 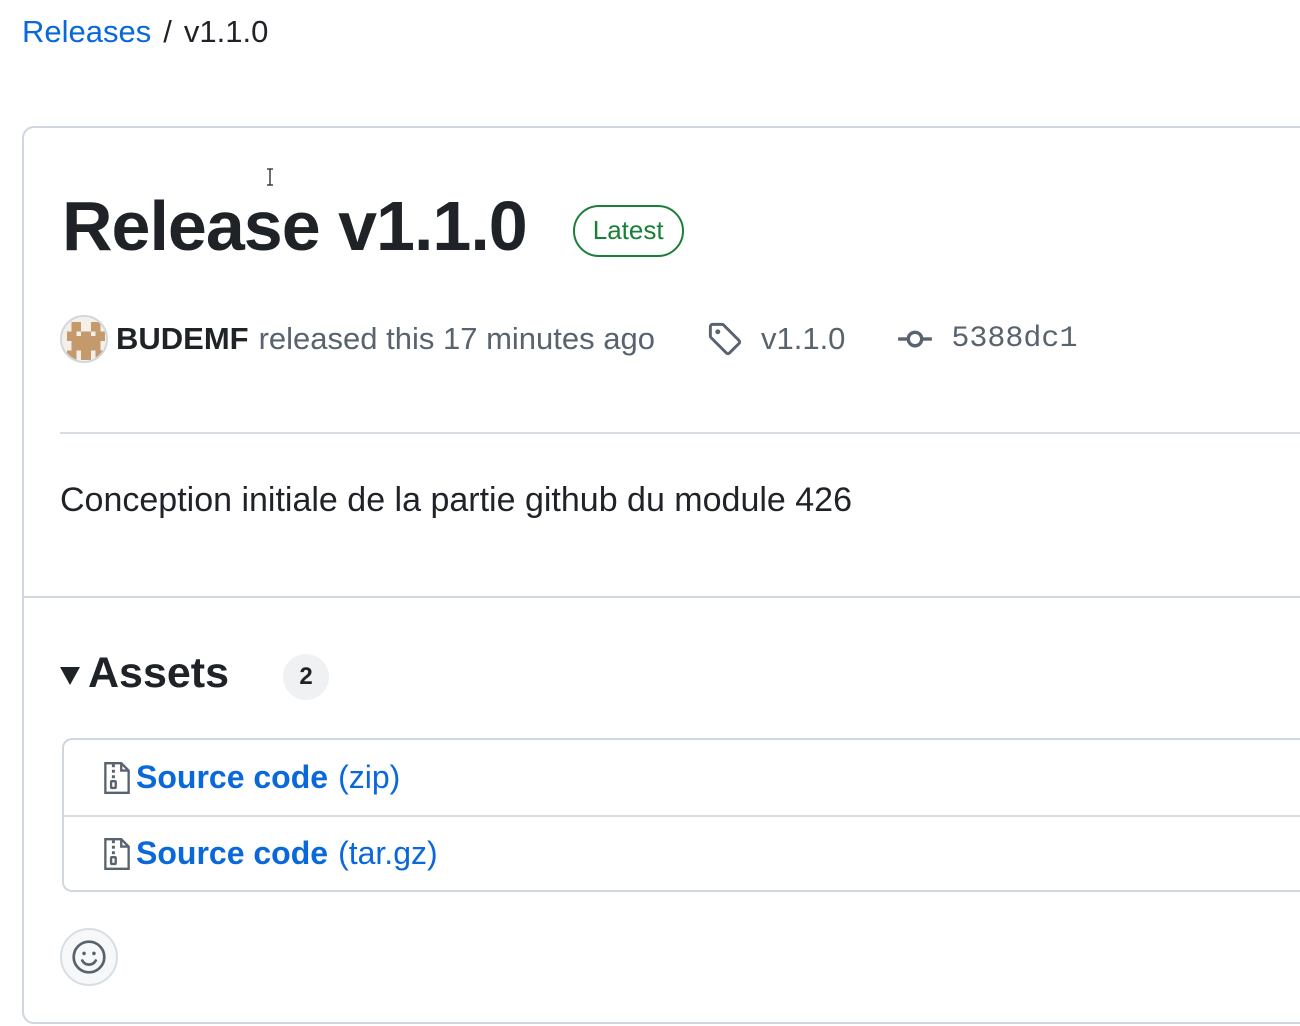 I want to click on breadcrumb-current: v1.1.0, so click(x=226, y=31).